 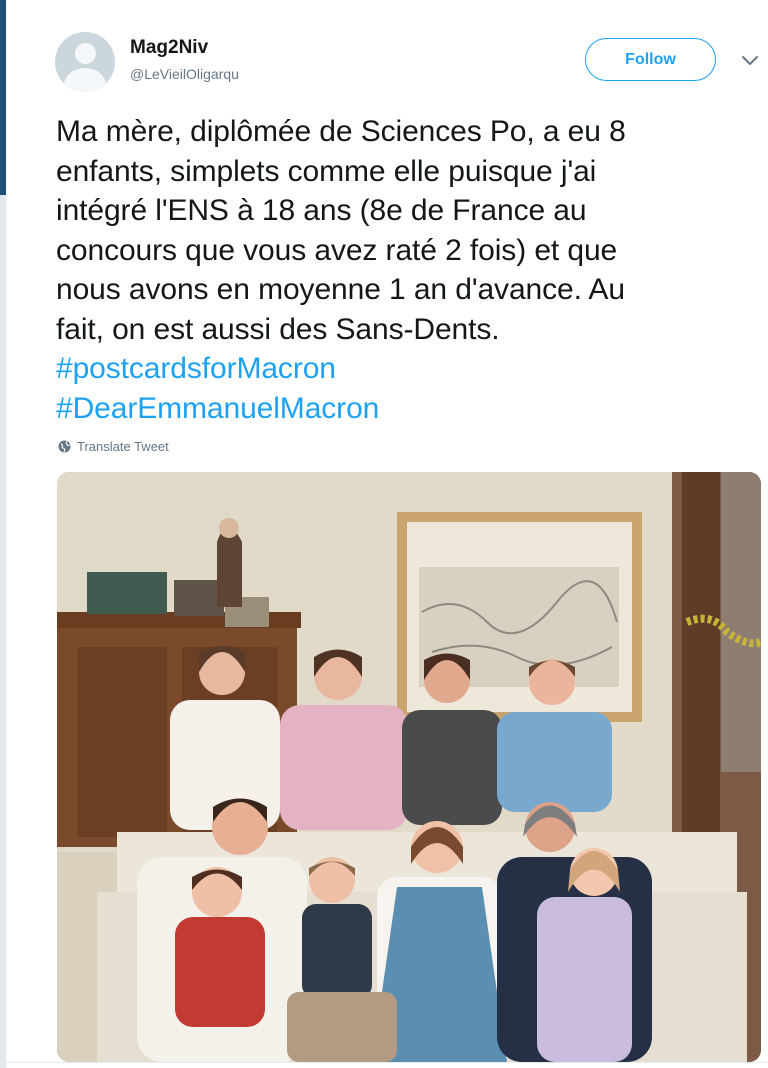 What do you see at coordinates (85, 53) in the screenshot?
I see `avatar-head-shape` at bounding box center [85, 53].